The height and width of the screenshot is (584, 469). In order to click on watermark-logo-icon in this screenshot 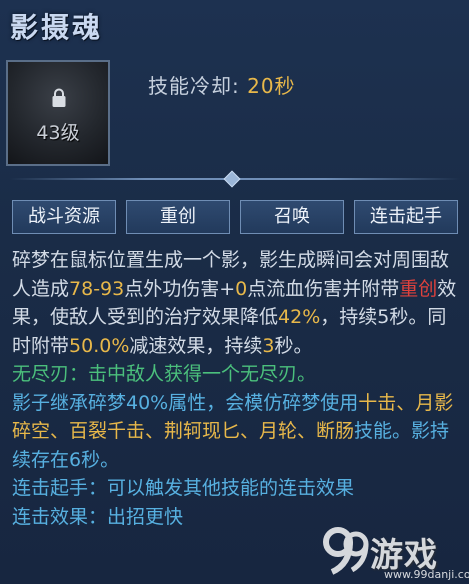, I will do `click(346, 551)`.